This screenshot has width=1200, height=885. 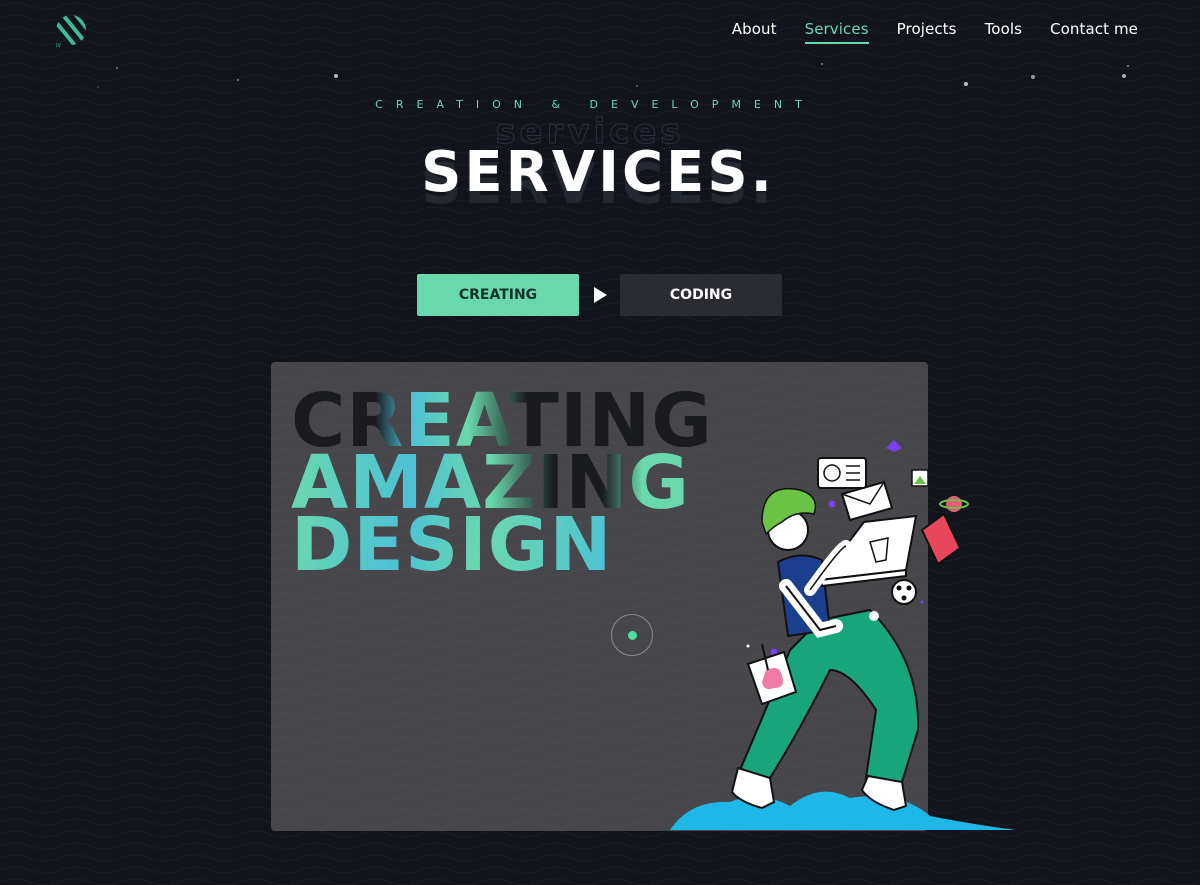 What do you see at coordinates (498, 295) in the screenshot?
I see `tab-creating: CREATING` at bounding box center [498, 295].